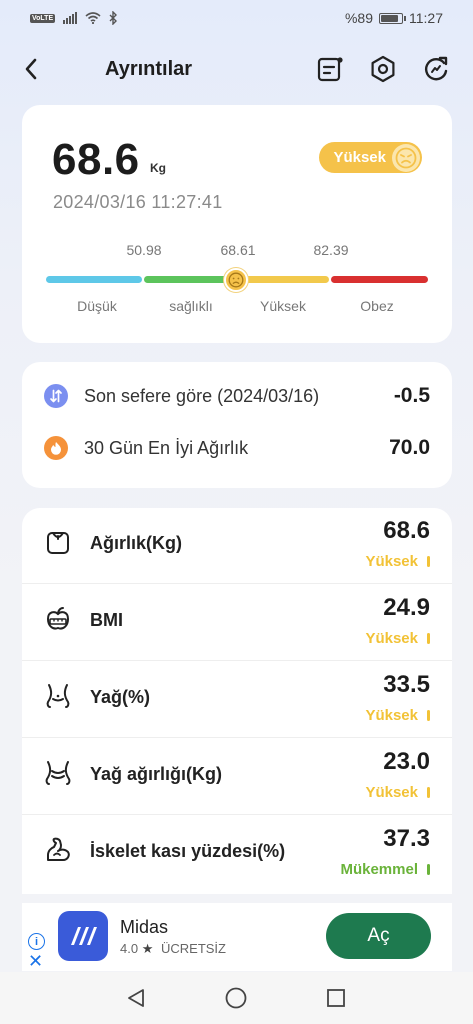  Describe the element at coordinates (93, 18) in the screenshot. I see `wifi-icon` at that location.